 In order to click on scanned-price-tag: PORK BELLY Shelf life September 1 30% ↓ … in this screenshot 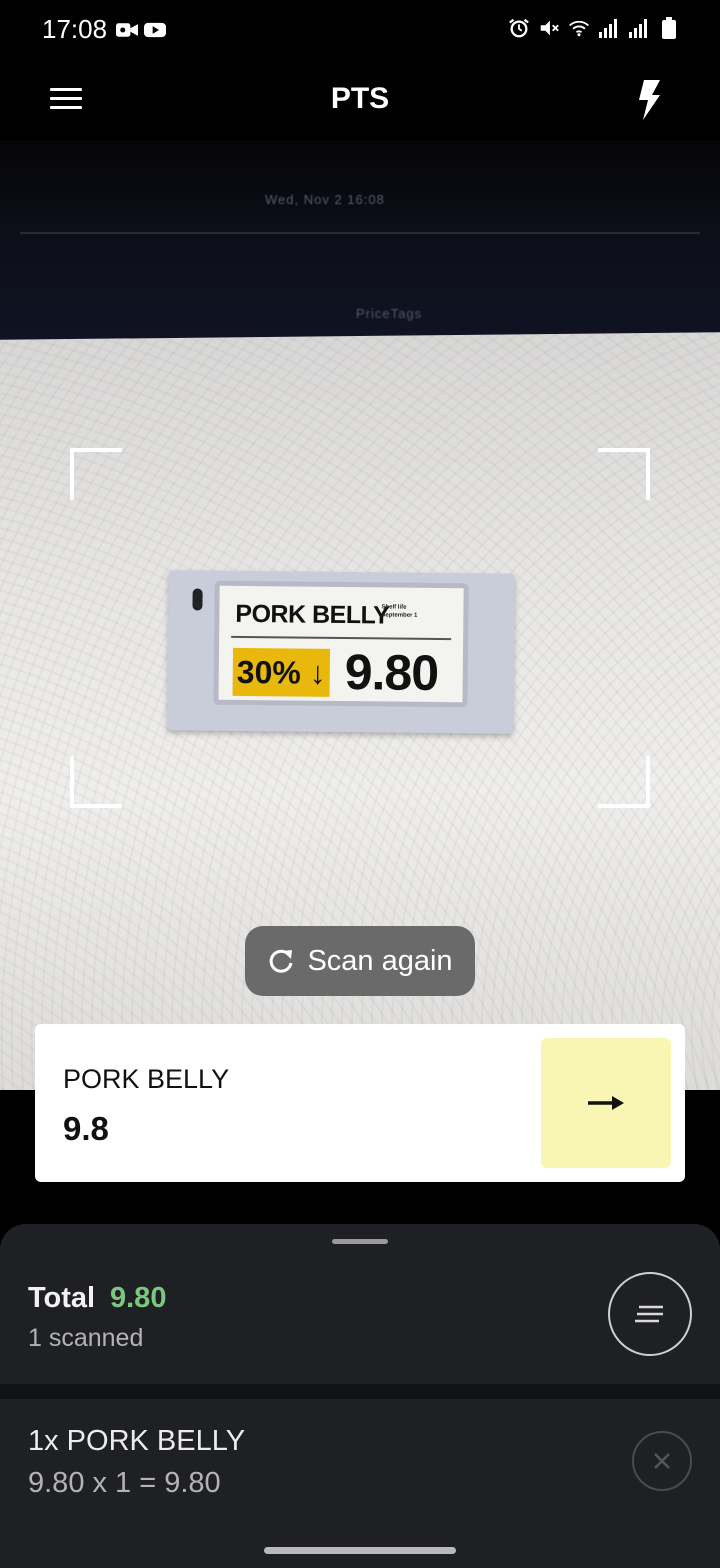, I will do `click(341, 652)`.